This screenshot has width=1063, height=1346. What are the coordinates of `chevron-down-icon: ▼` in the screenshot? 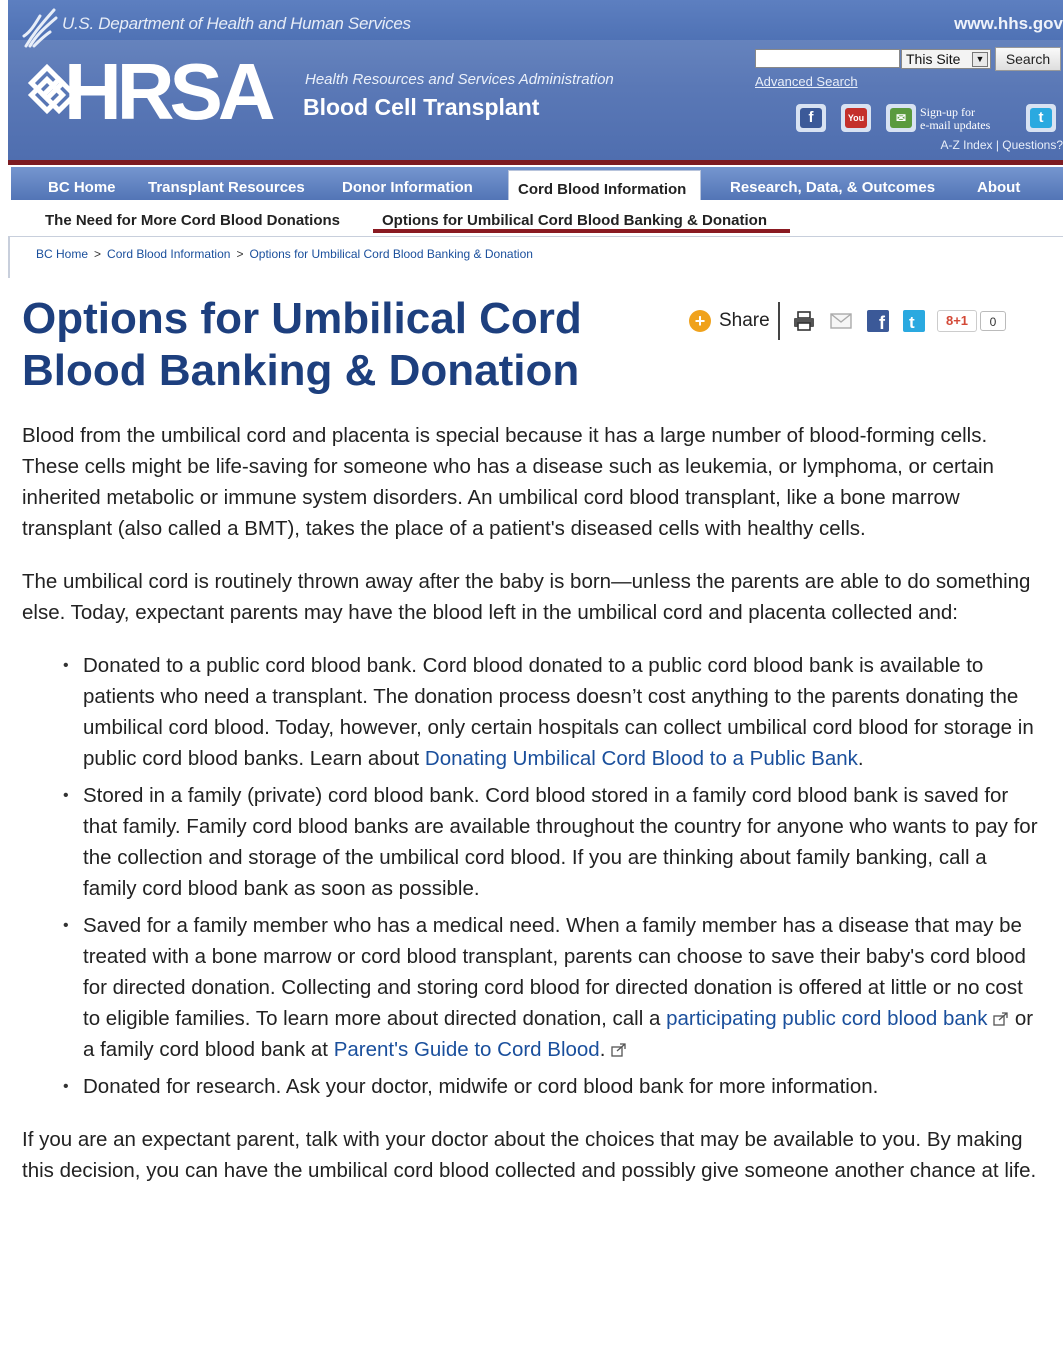 It's located at (980, 59).